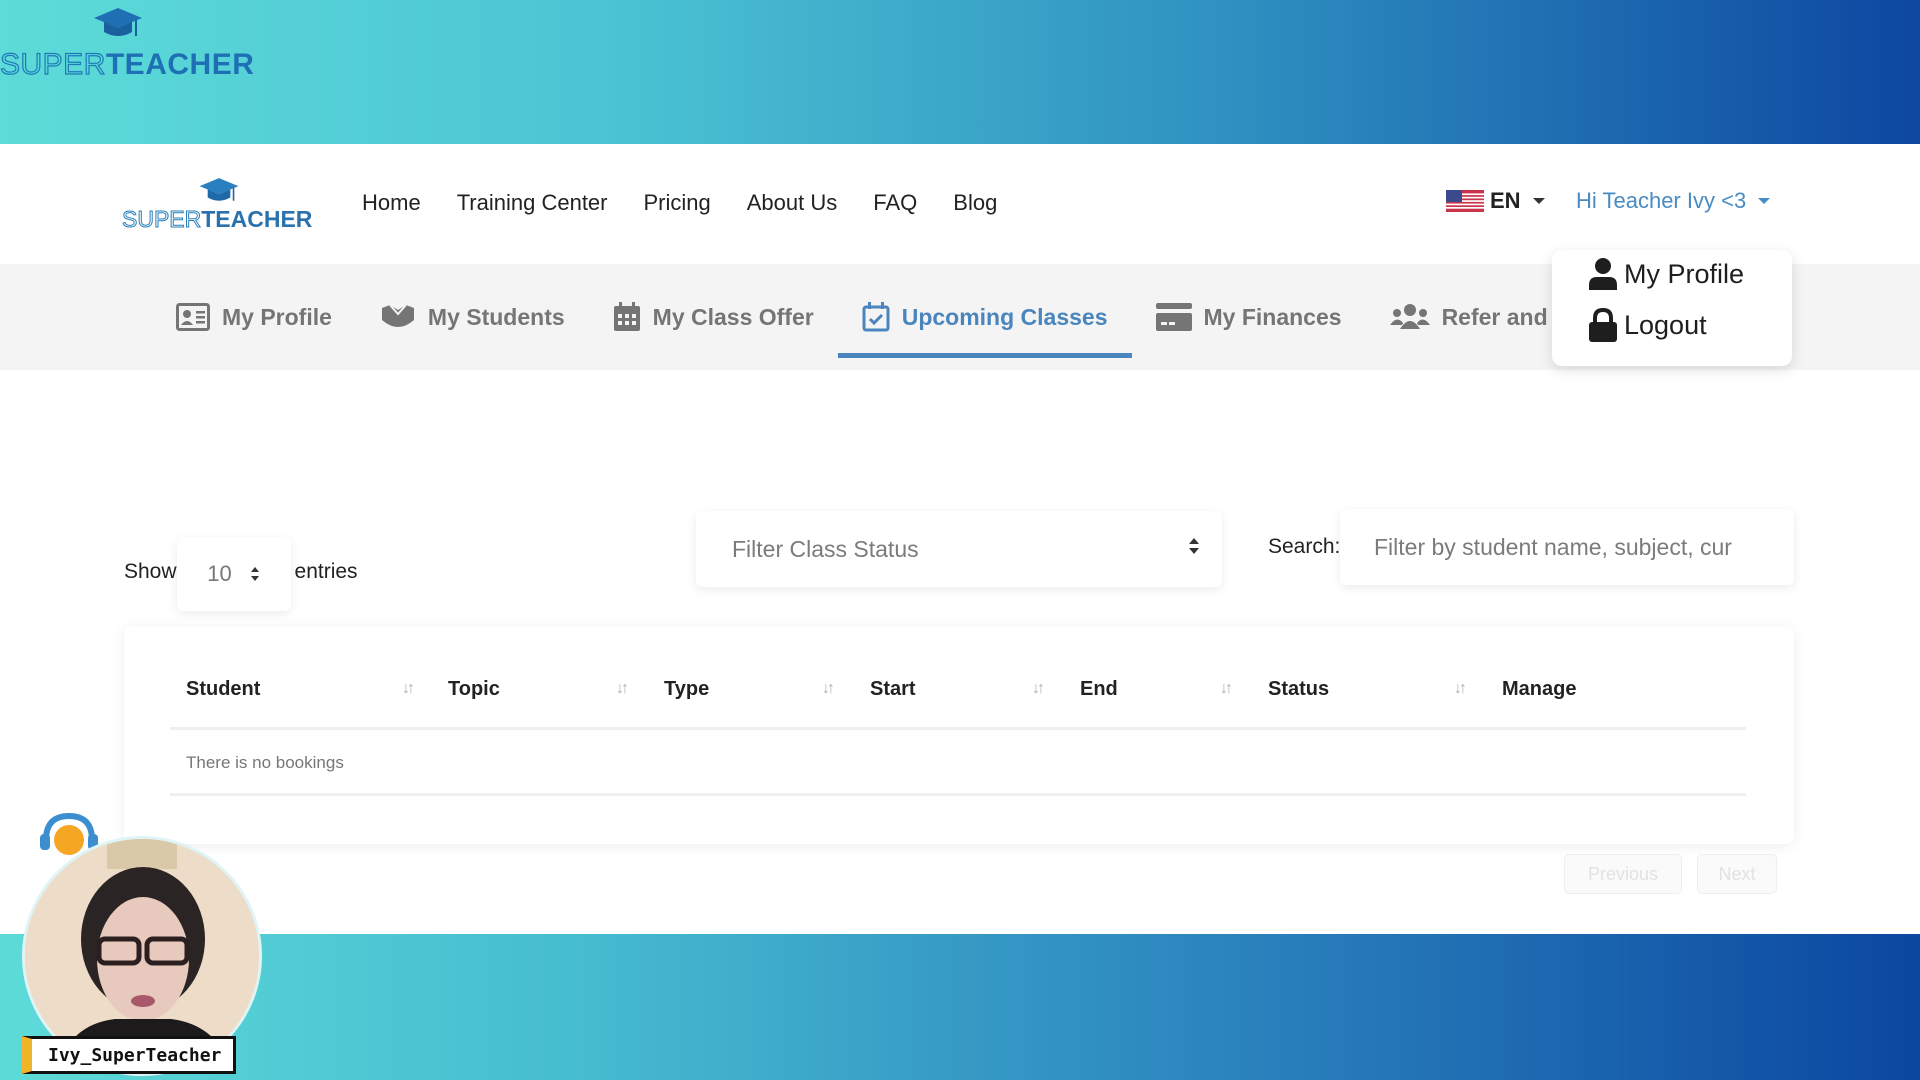  Describe the element at coordinates (975, 203) in the screenshot. I see `nav-blog: Blog` at that location.